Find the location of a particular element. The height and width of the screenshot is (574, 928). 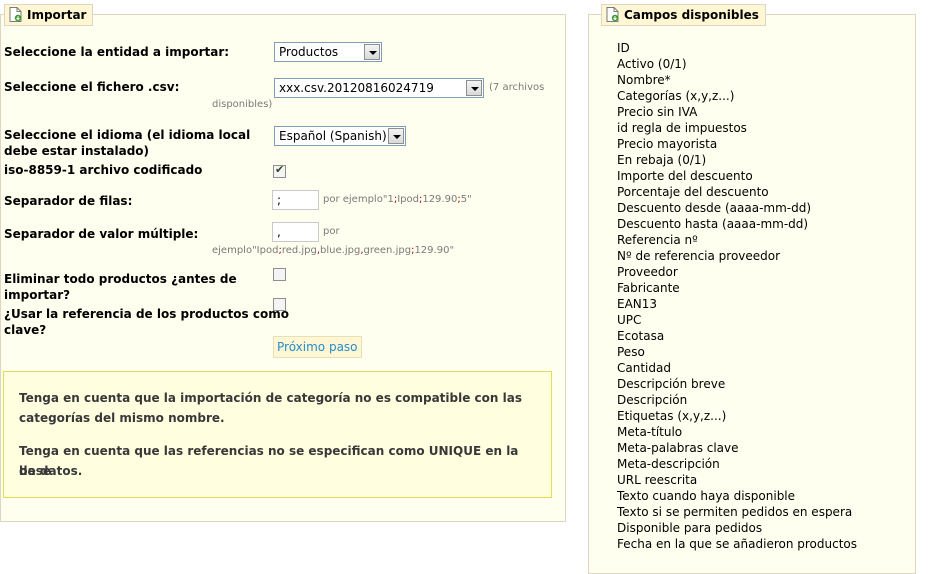

multi-value-separator-label: Separador de valor múltiple: is located at coordinates (101, 234).